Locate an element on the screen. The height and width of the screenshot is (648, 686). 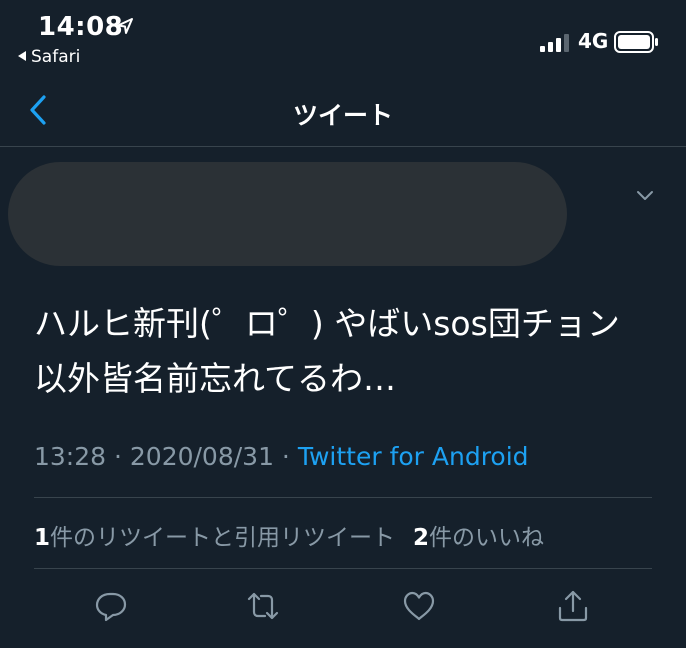
chevron-down-icon is located at coordinates (645, 195).